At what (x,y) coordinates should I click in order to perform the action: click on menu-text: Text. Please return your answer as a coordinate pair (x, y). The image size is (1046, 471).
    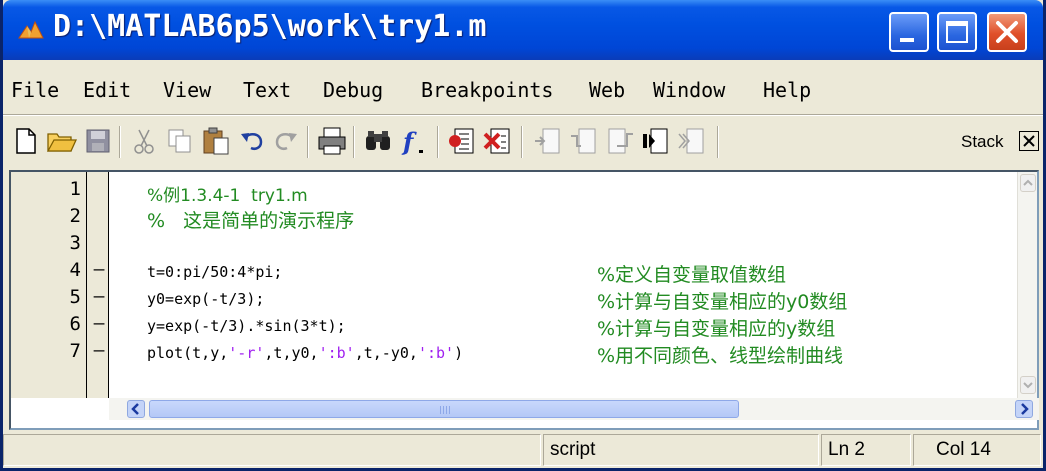
    Looking at the image, I should click on (267, 90).